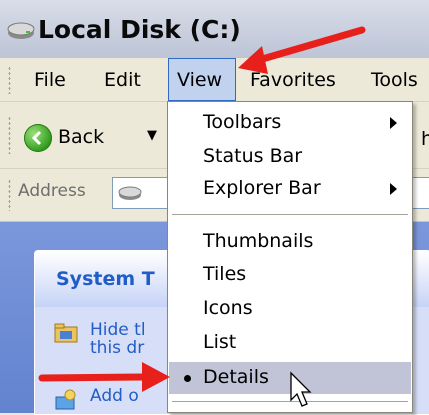 The image size is (429, 415). What do you see at coordinates (139, 29) in the screenshot?
I see `window-title: Local Disk (C:)` at bounding box center [139, 29].